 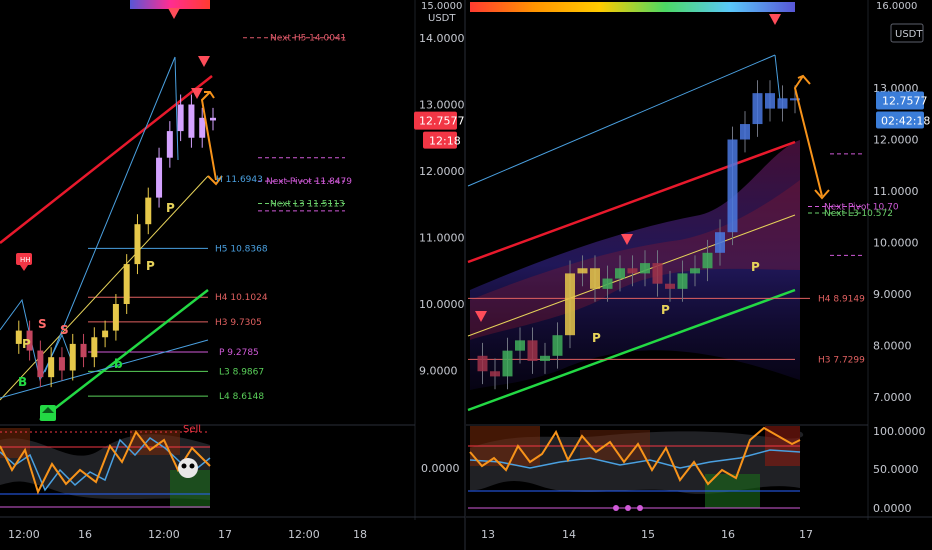 I want to click on pivot-level-label: L4 8.6148, so click(x=241, y=397).